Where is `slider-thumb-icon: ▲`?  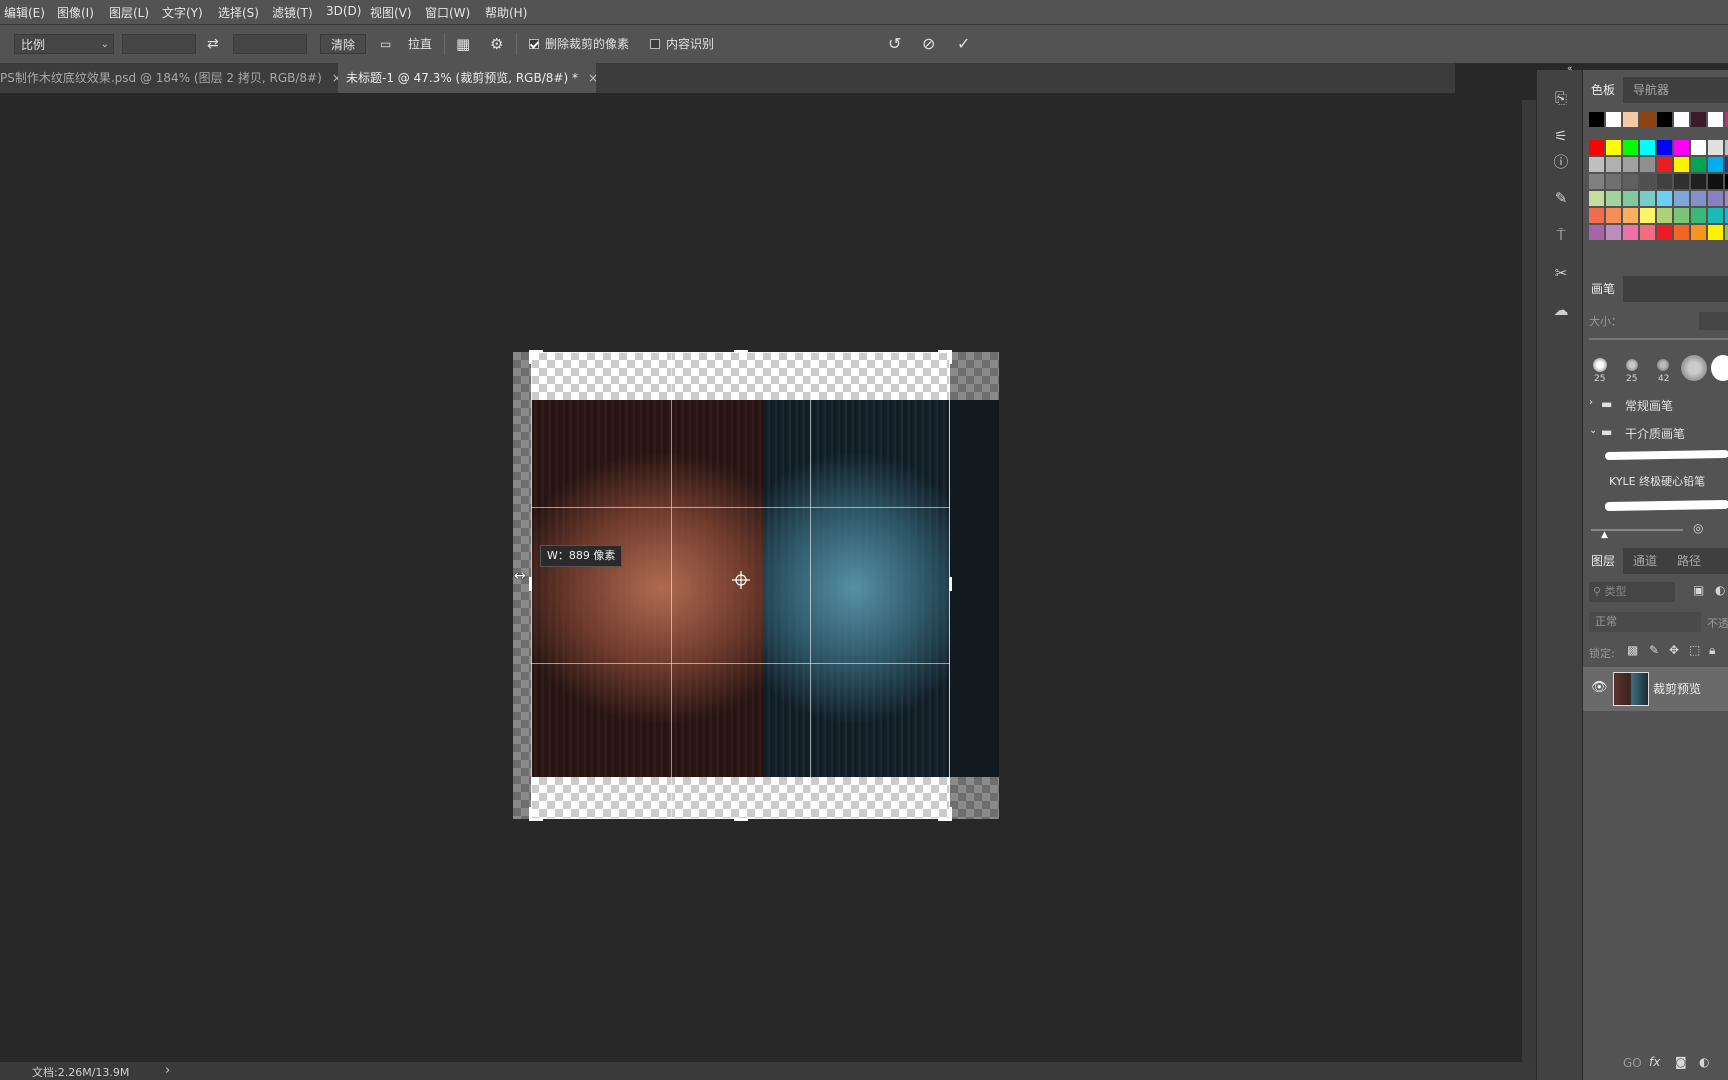
slider-thumb-icon: ▲ is located at coordinates (1604, 535).